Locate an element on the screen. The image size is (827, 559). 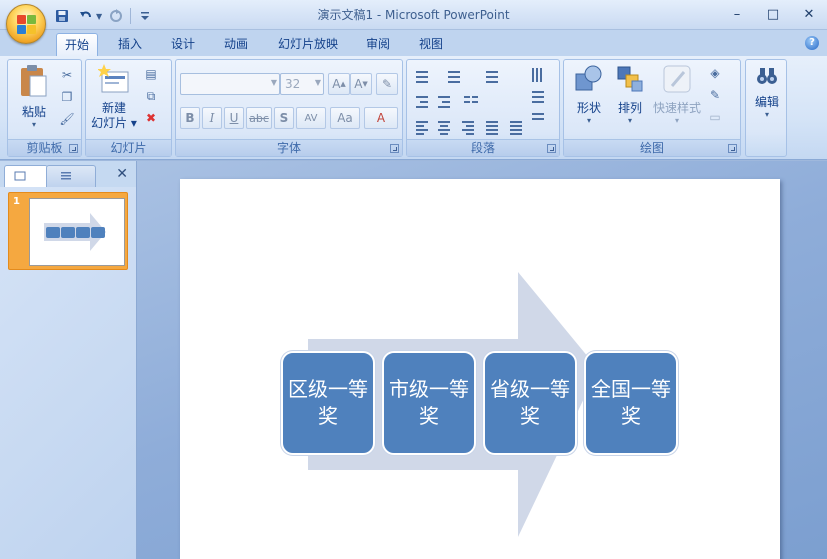
italic-icon: I is located at coordinates (212, 118).